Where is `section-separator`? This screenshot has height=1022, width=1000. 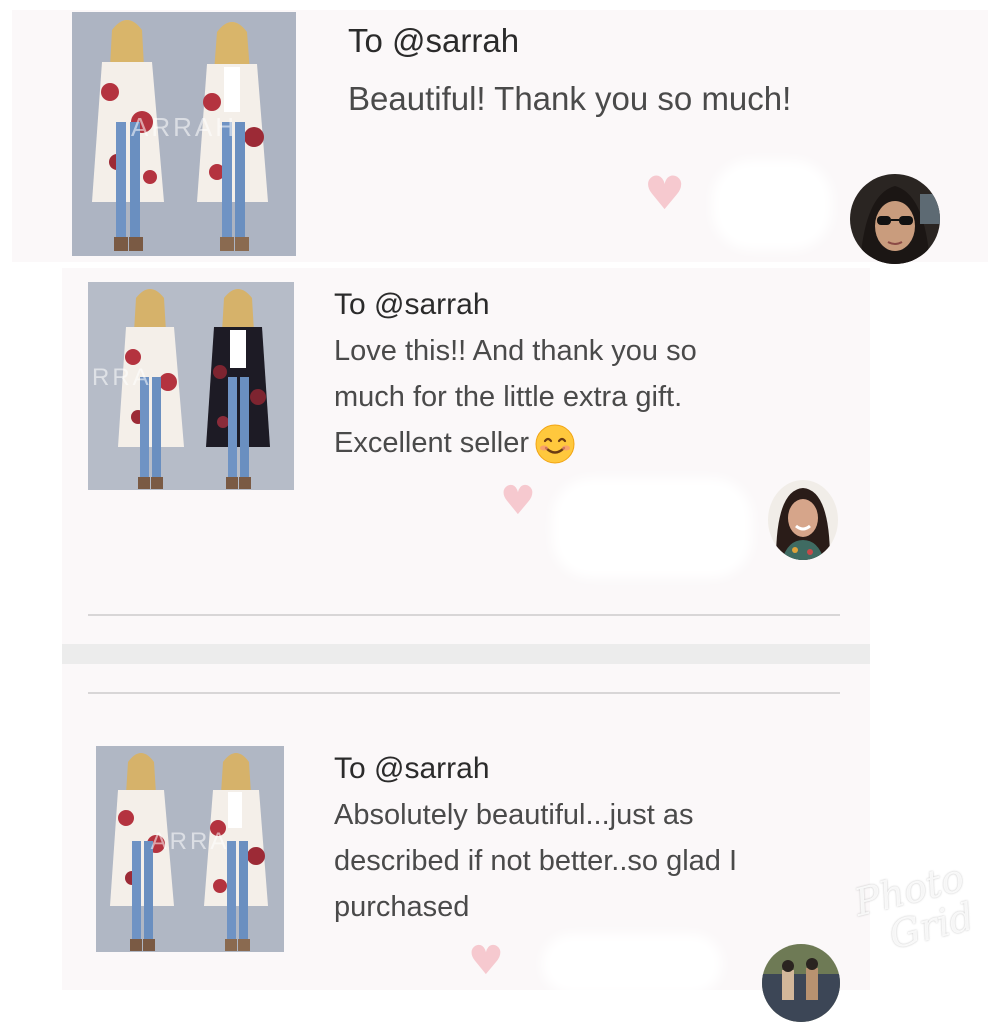
section-separator is located at coordinates (466, 655).